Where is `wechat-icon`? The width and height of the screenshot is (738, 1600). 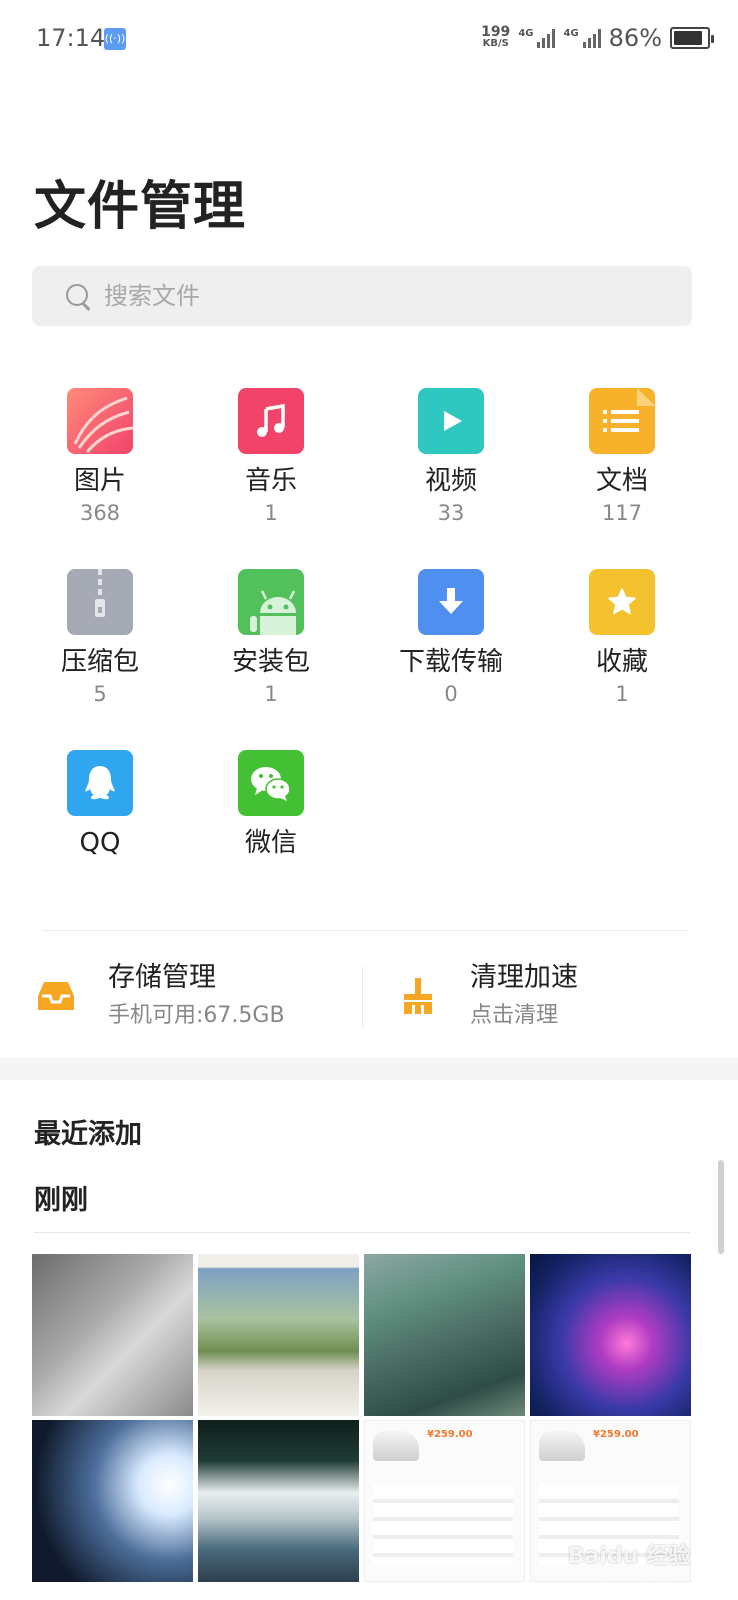
wechat-icon is located at coordinates (271, 783).